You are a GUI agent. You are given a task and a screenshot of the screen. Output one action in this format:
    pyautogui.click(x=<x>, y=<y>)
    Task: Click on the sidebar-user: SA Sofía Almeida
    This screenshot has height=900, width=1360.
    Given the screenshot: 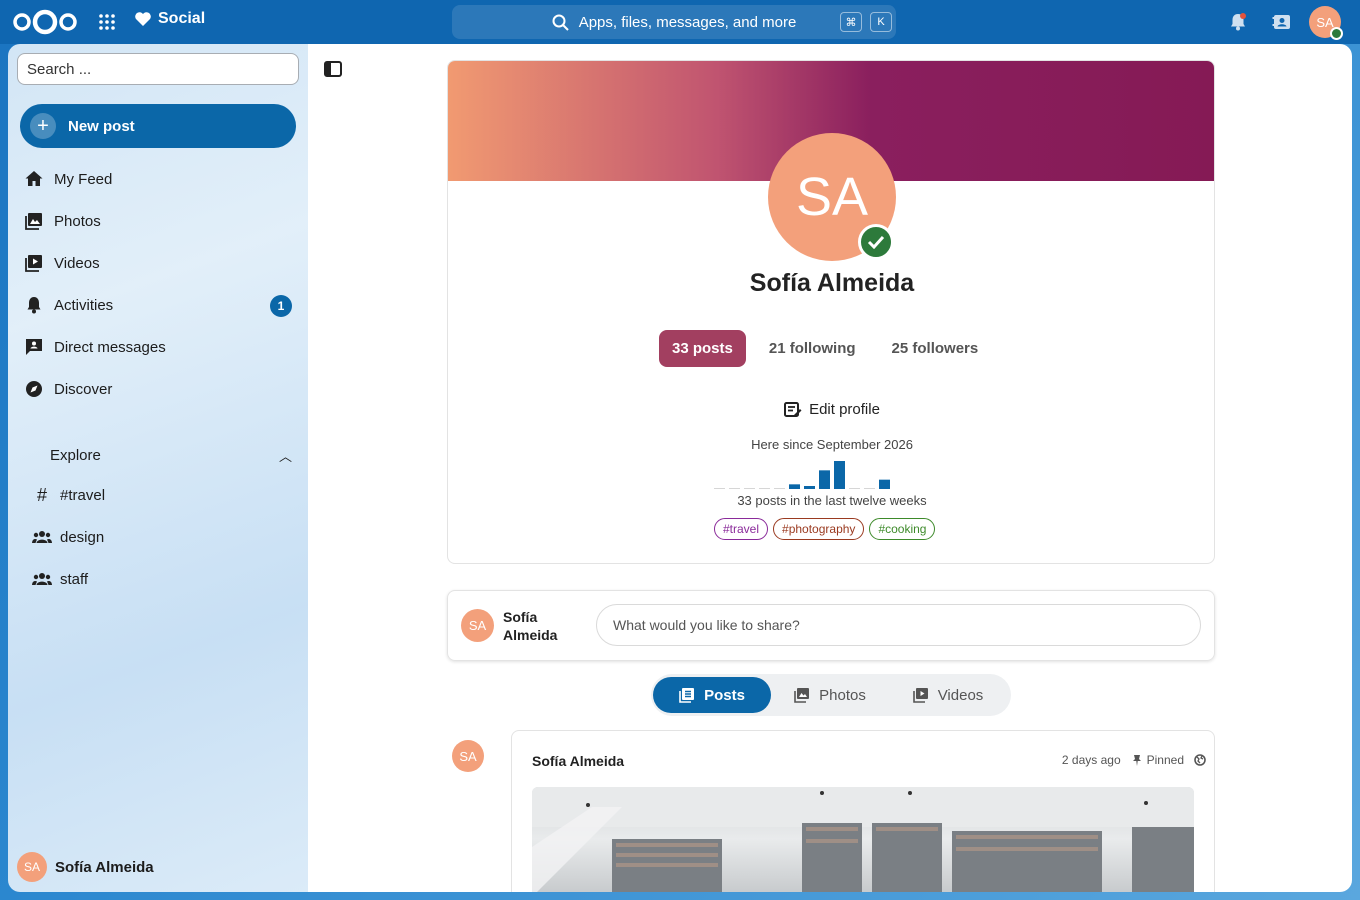 What is the action you would take?
    pyautogui.click(x=85, y=867)
    